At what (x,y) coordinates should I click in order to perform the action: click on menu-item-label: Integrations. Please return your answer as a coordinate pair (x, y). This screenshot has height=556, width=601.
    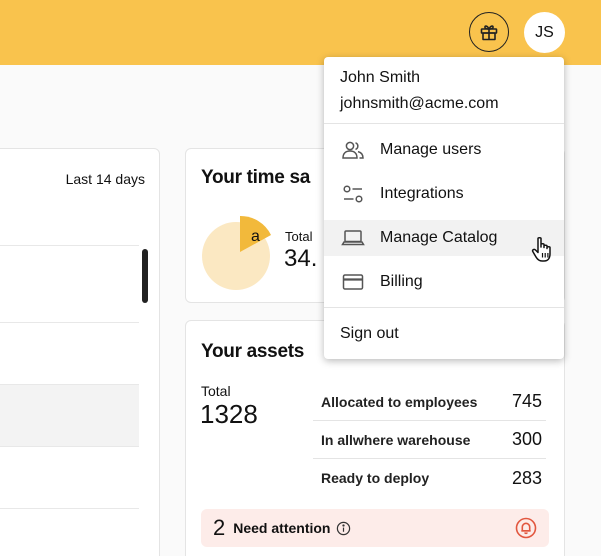
    Looking at the image, I should click on (422, 193).